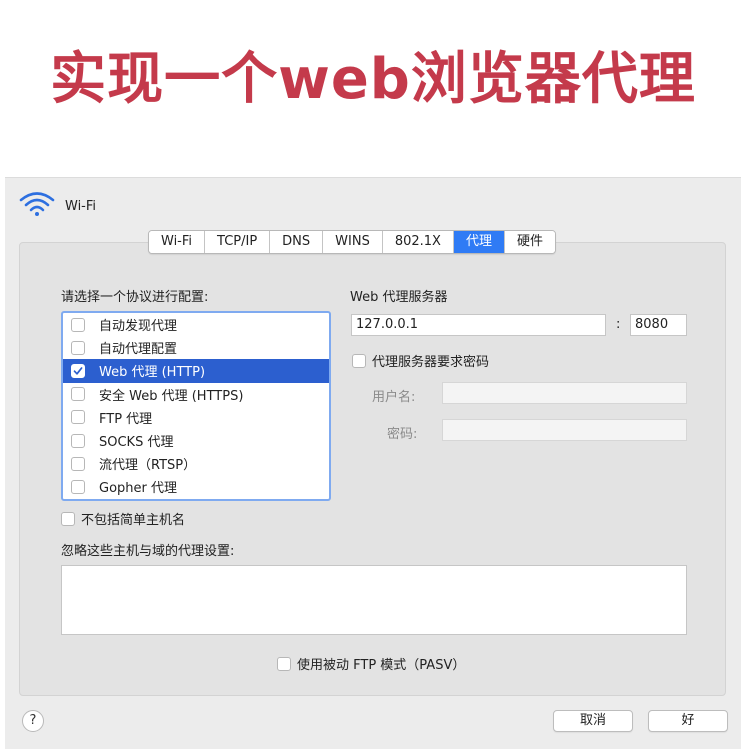 This screenshot has height=754, width=746. I want to click on protocol-item-web-http: Web 代理 (HTTP), so click(196, 371).